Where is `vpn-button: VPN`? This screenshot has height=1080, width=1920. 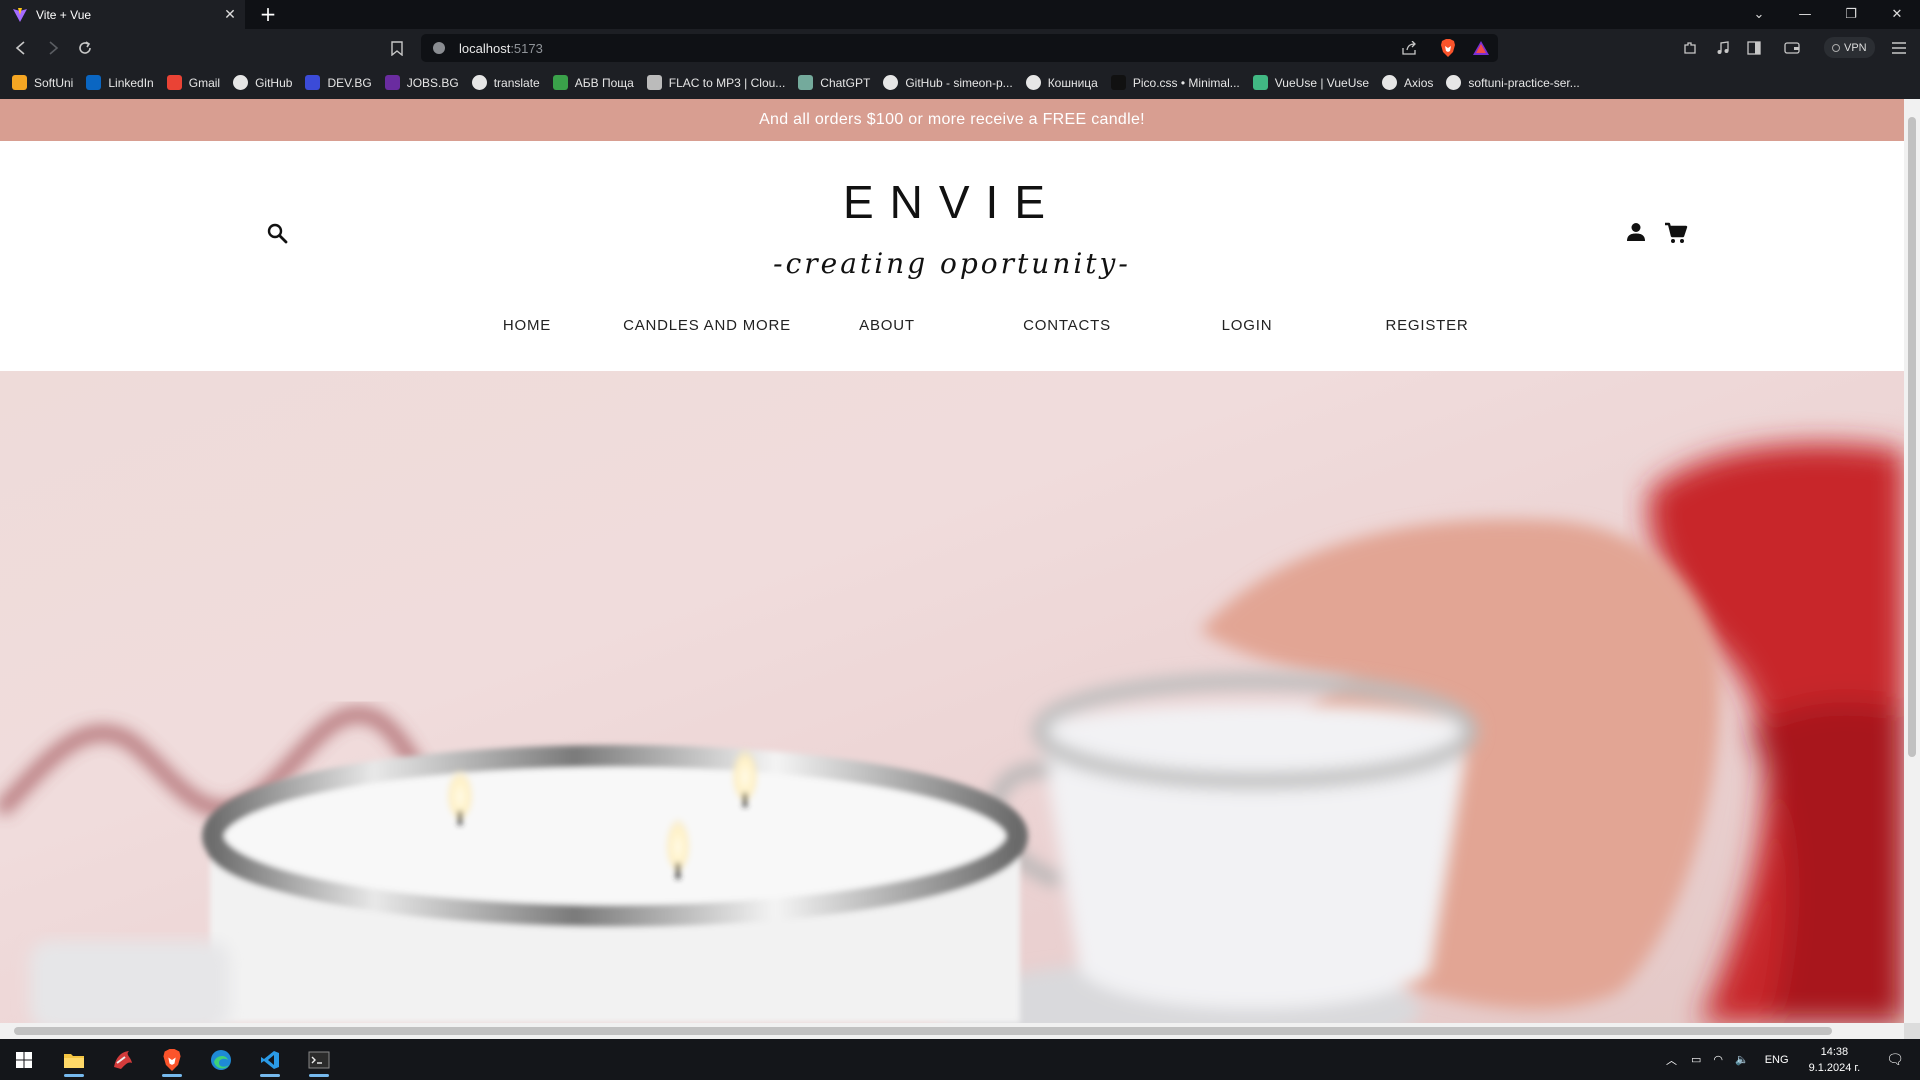
vpn-button: VPN is located at coordinates (1849, 47).